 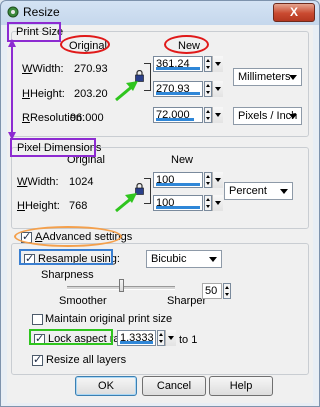 What do you see at coordinates (41, 12) in the screenshot?
I see `window-title: Resize` at bounding box center [41, 12].